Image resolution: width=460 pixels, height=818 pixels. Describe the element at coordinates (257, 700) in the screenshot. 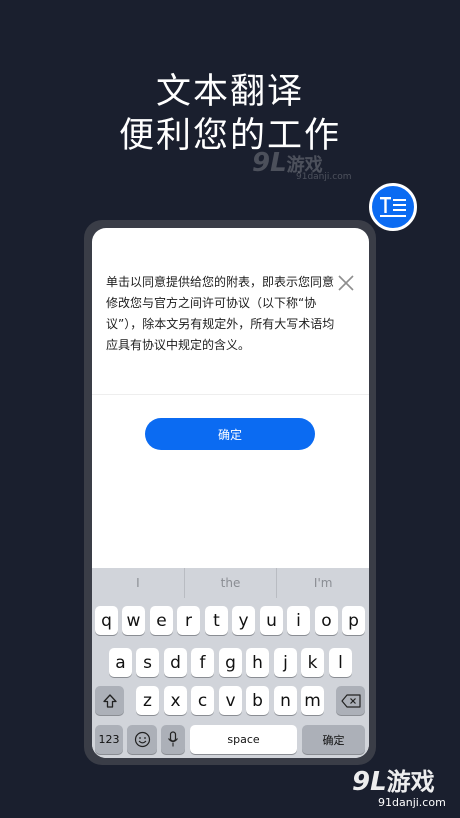

I see `key-b: b` at that location.